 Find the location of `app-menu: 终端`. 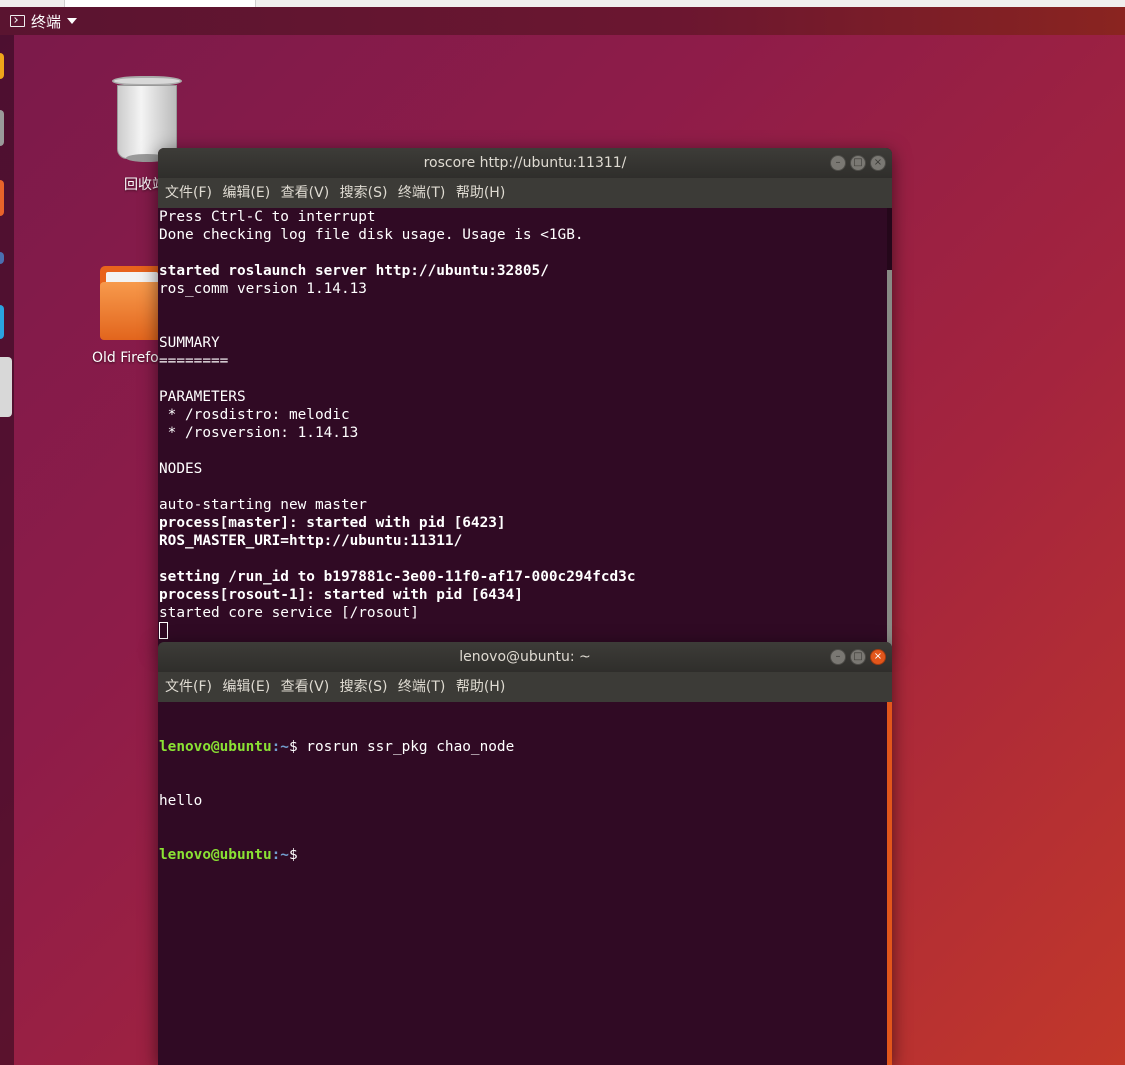

app-menu: 终端 is located at coordinates (44, 21).